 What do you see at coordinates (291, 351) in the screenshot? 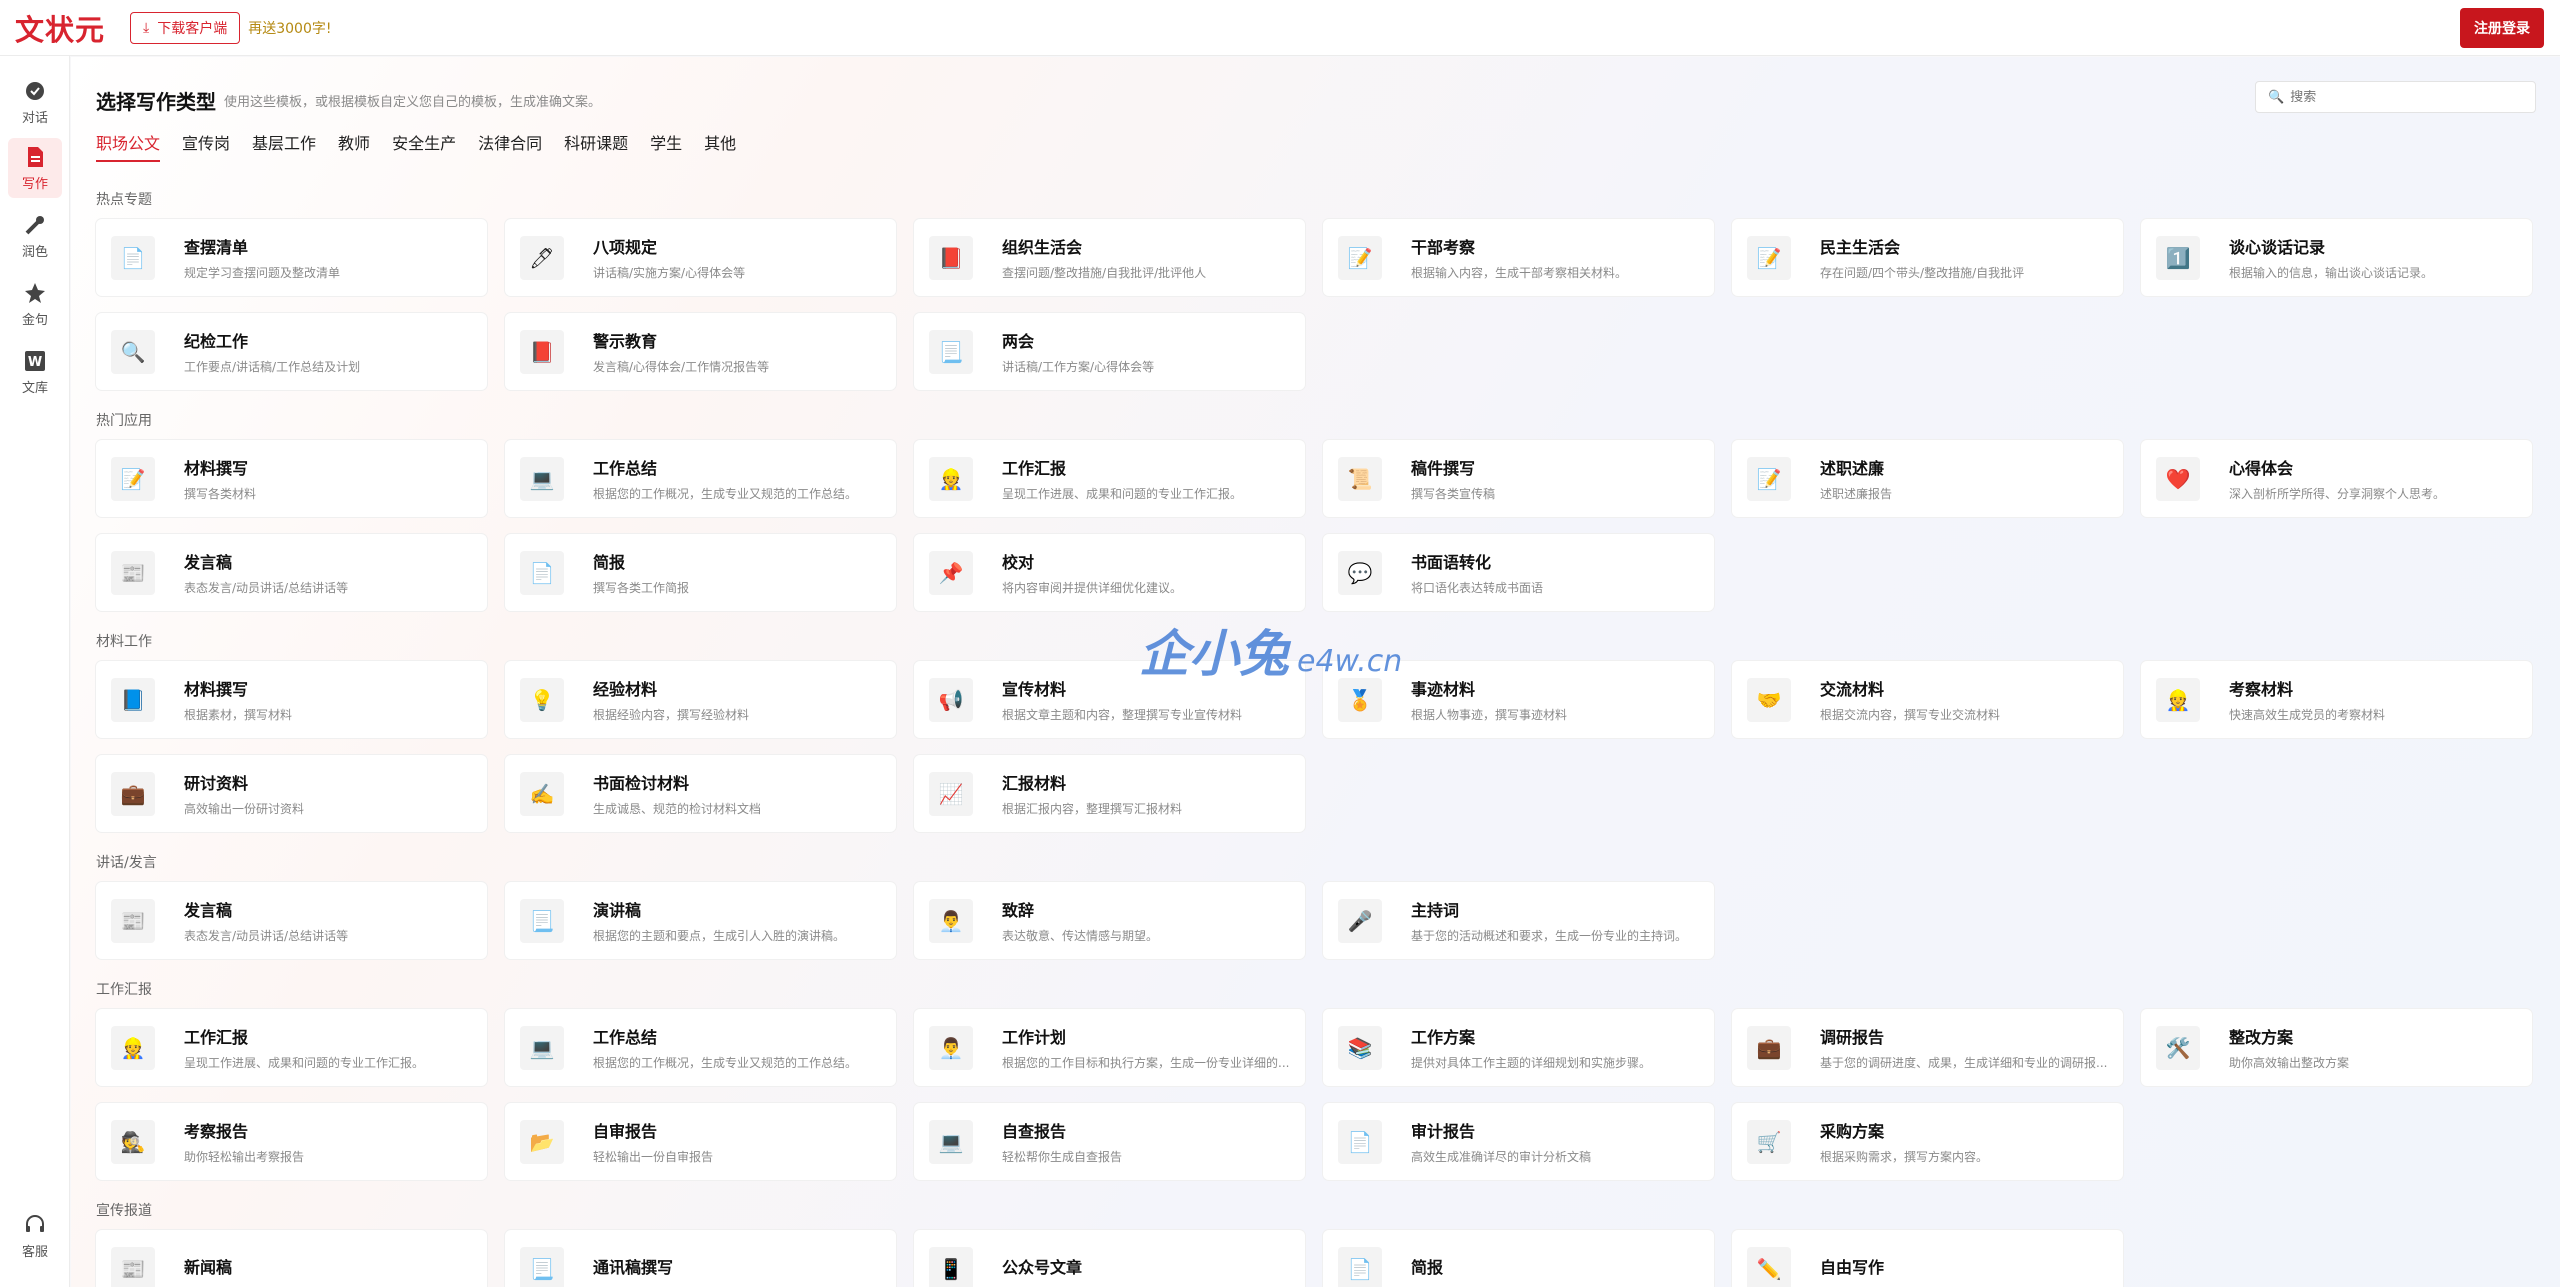
I see `template-card: 🔍 纪检工作 工作要点/讲话稿/工作总结及计划` at bounding box center [291, 351].